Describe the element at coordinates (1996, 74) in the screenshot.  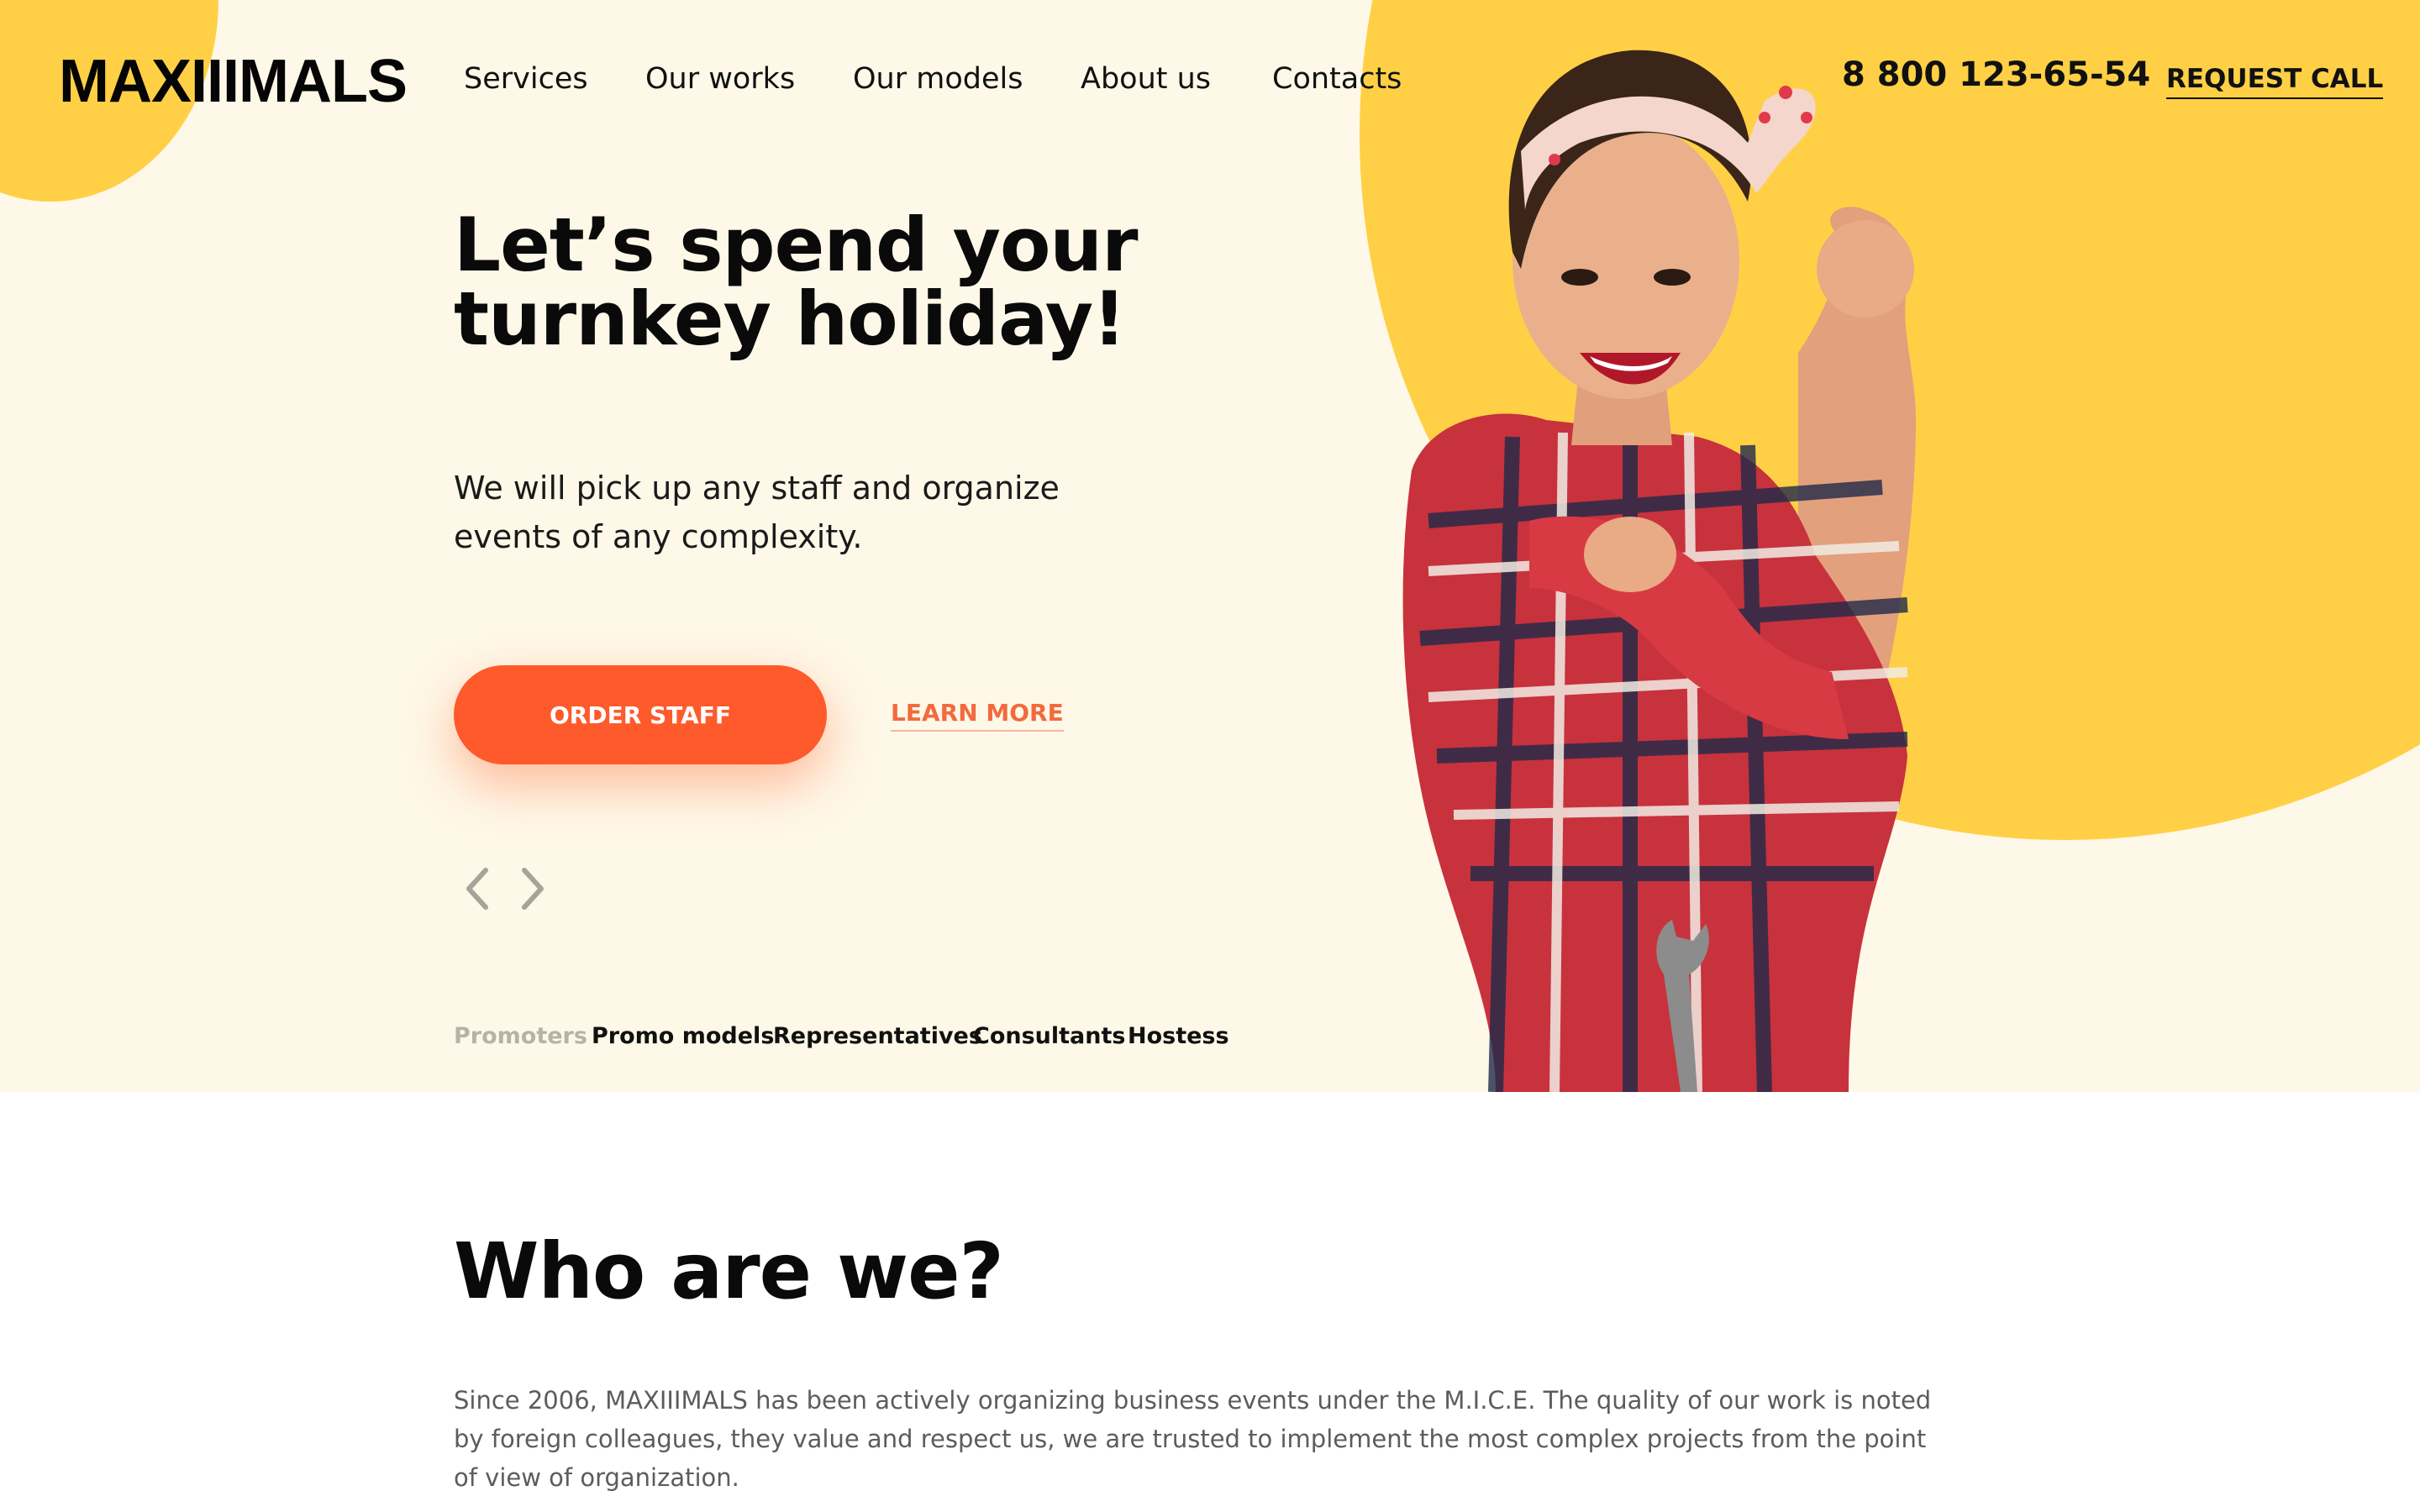
I see `phone-number: 8 800 123-65-54` at that location.